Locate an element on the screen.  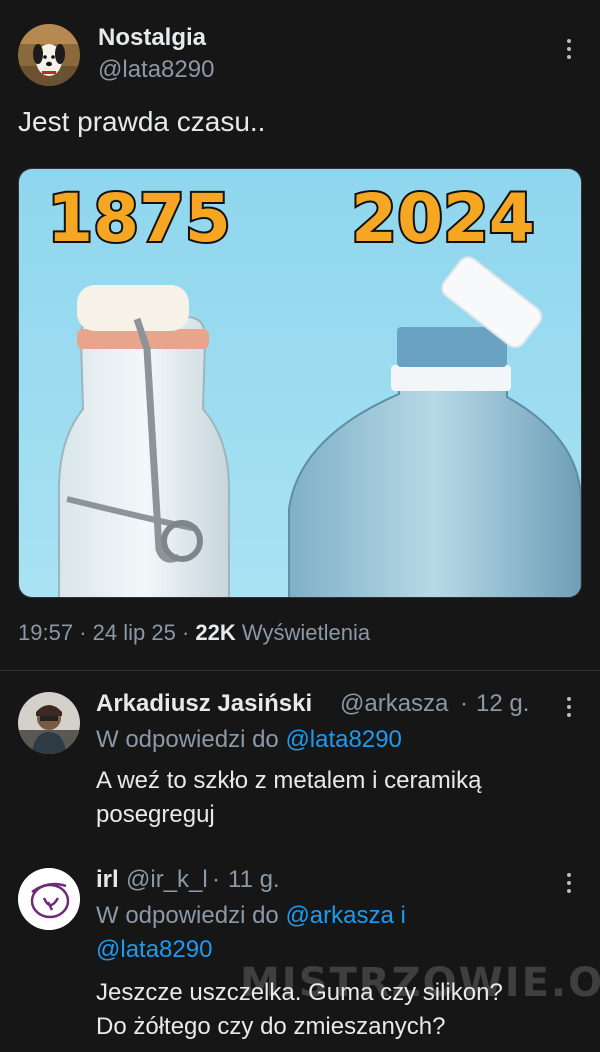
reply-2-reply-to: W odpowiedzi do @arkasza i is located at coordinates (251, 916).